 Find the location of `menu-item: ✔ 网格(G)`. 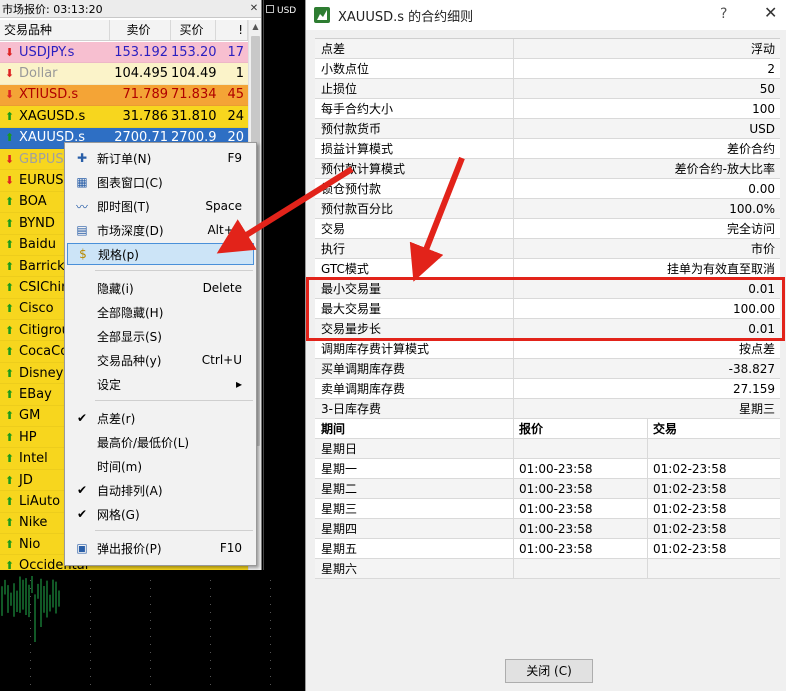

menu-item: ✔ 网格(G) is located at coordinates (160, 514).